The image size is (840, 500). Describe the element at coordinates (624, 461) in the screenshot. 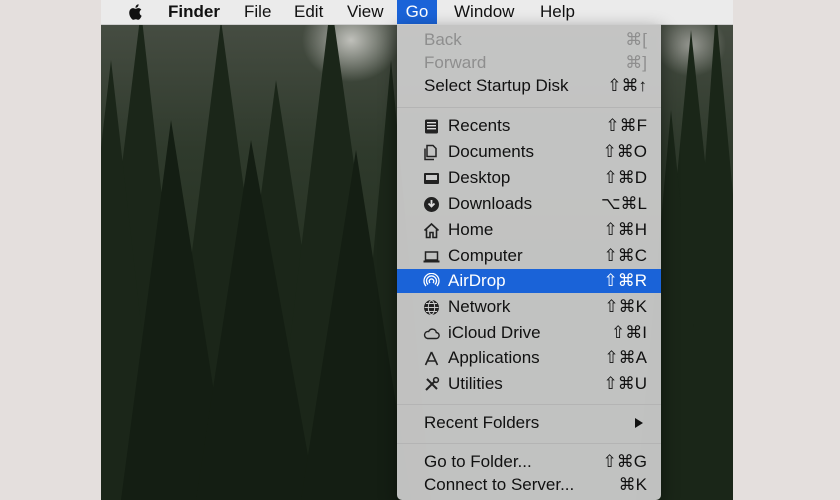

I see `shortcut-label: ⇧⌘G` at that location.